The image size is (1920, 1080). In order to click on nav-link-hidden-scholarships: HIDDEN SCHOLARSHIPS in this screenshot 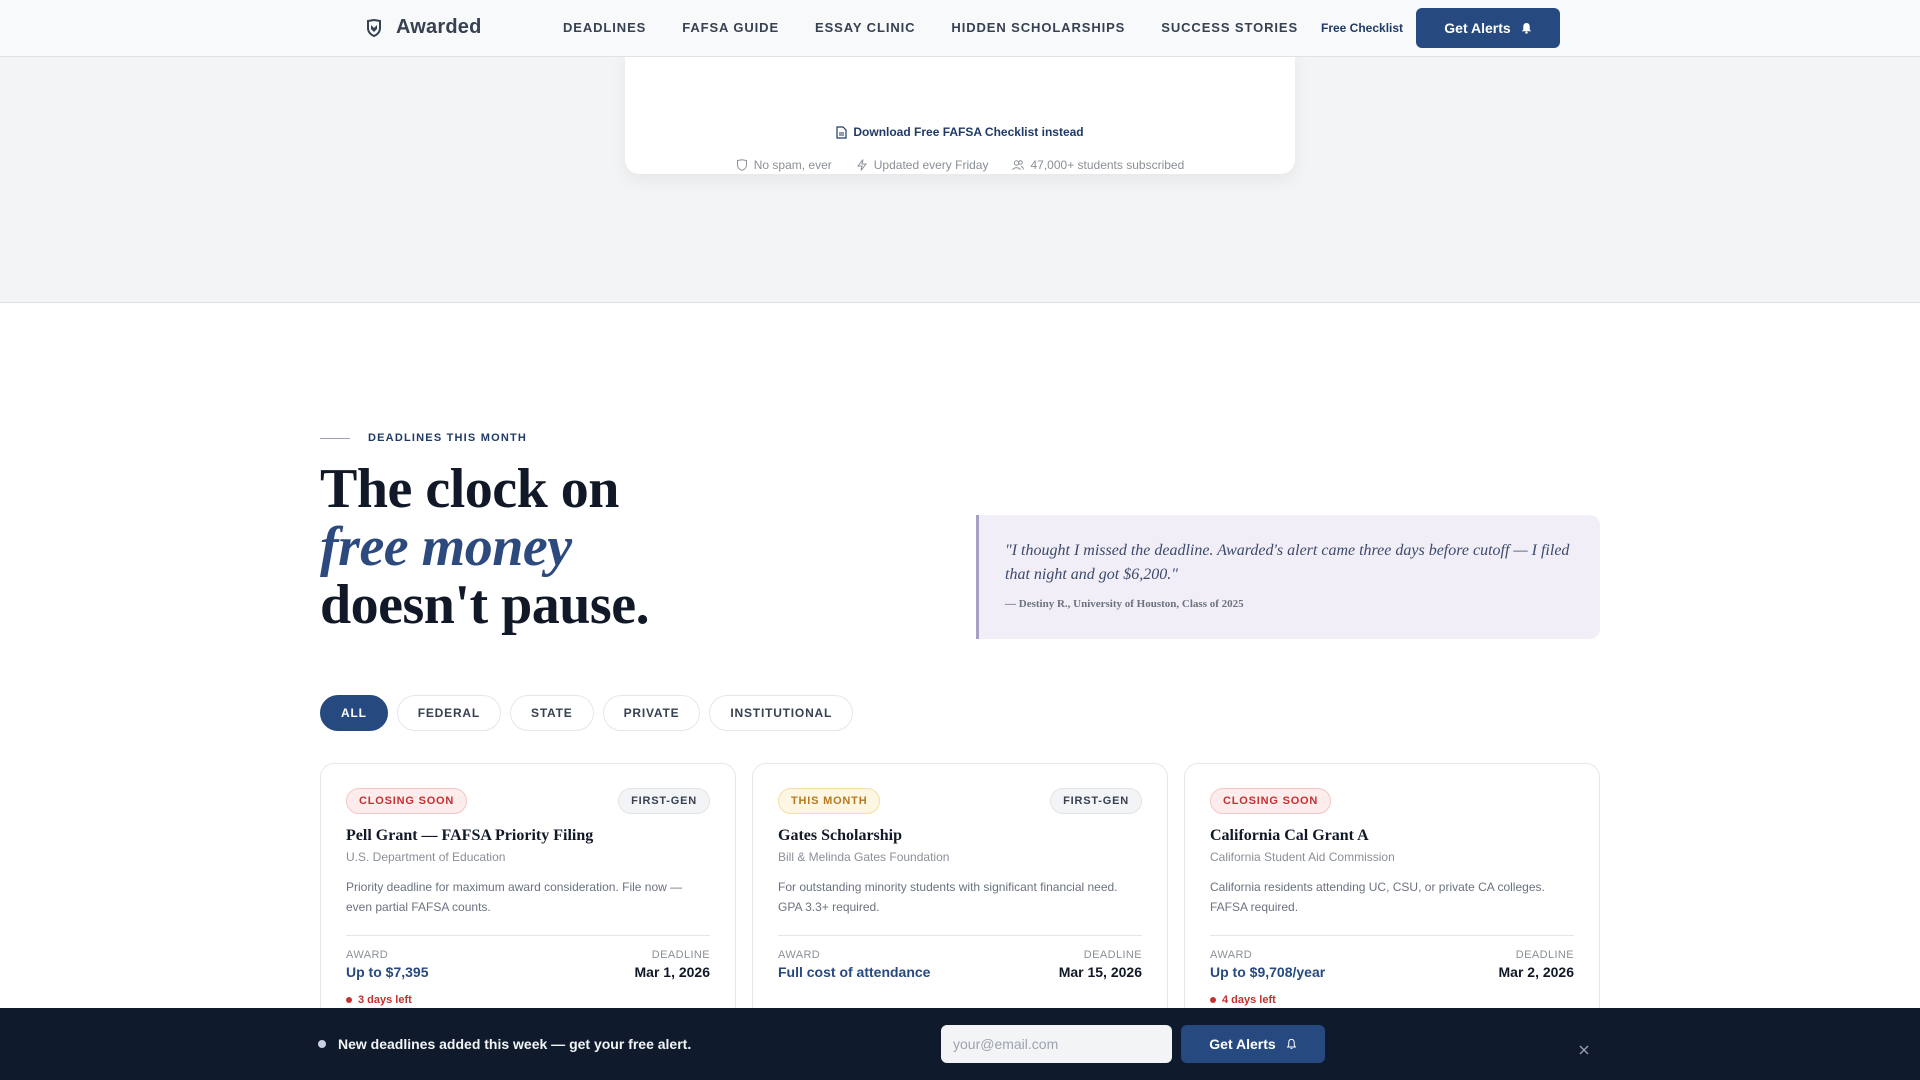, I will do `click(1038, 27)`.